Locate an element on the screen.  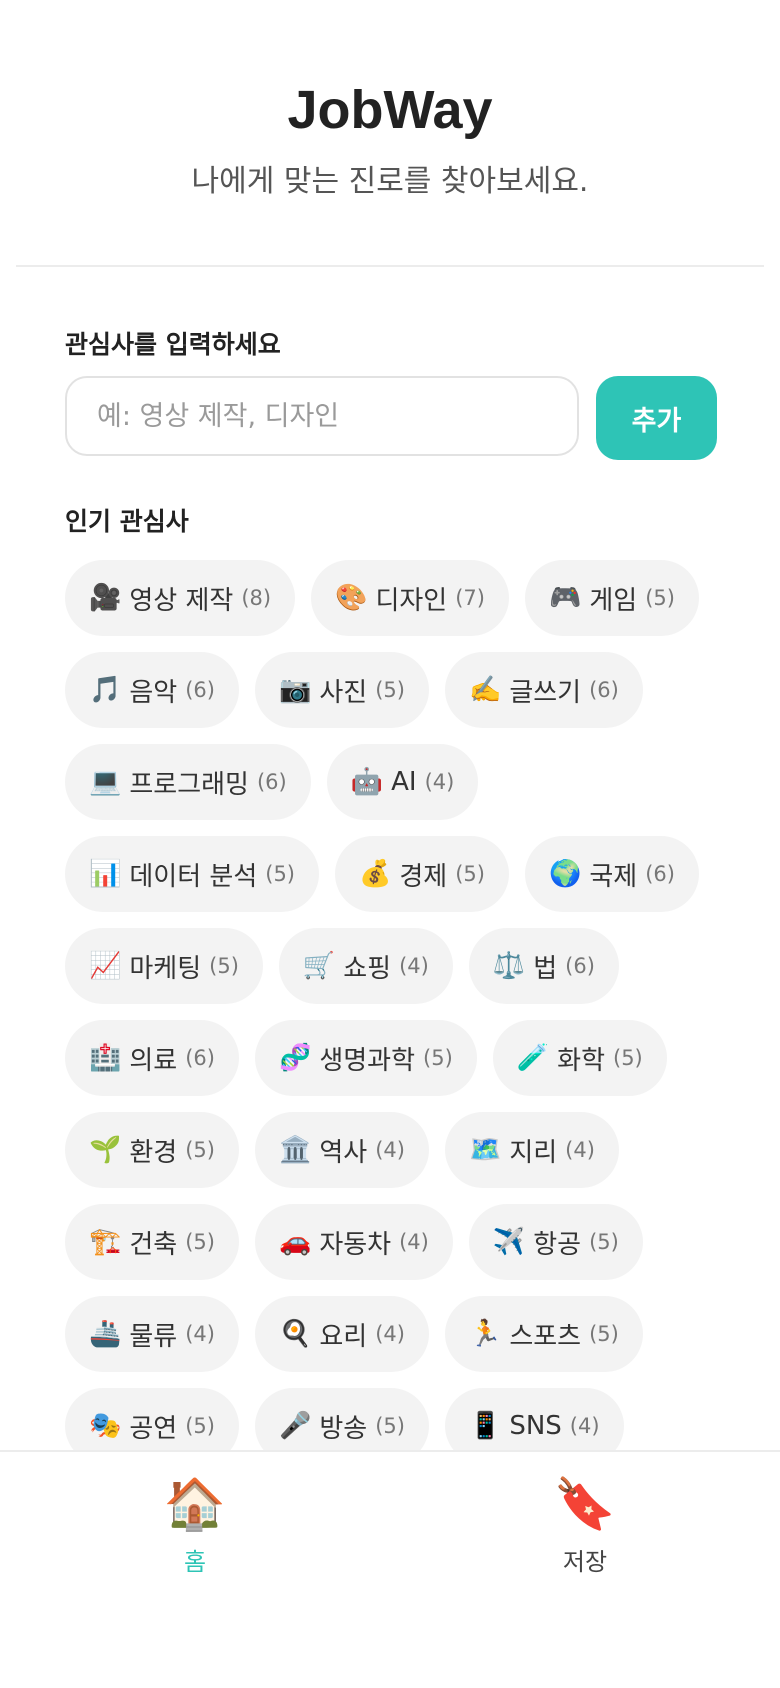
interest-input-row: 추가 is located at coordinates (391, 418).